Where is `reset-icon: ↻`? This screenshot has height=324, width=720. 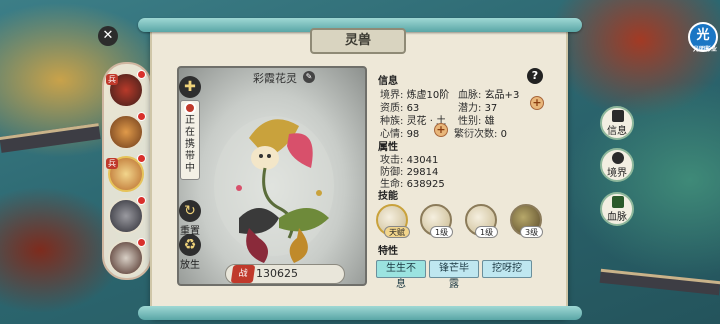
reset-icon: ↻ is located at coordinates (190, 211).